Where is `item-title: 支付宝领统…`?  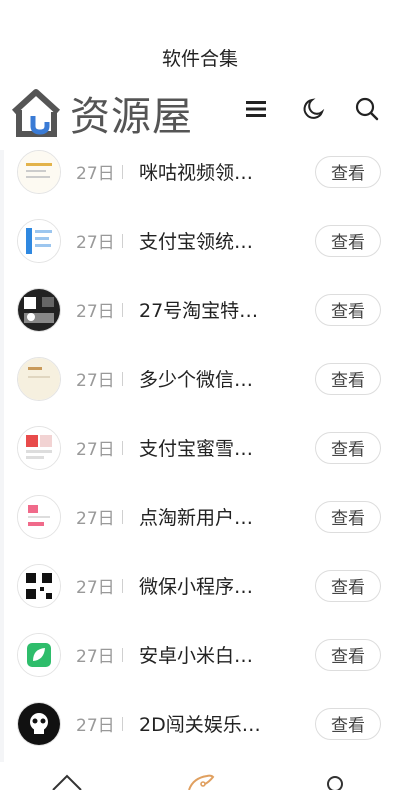
item-title: 支付宝领统… is located at coordinates (196, 240).